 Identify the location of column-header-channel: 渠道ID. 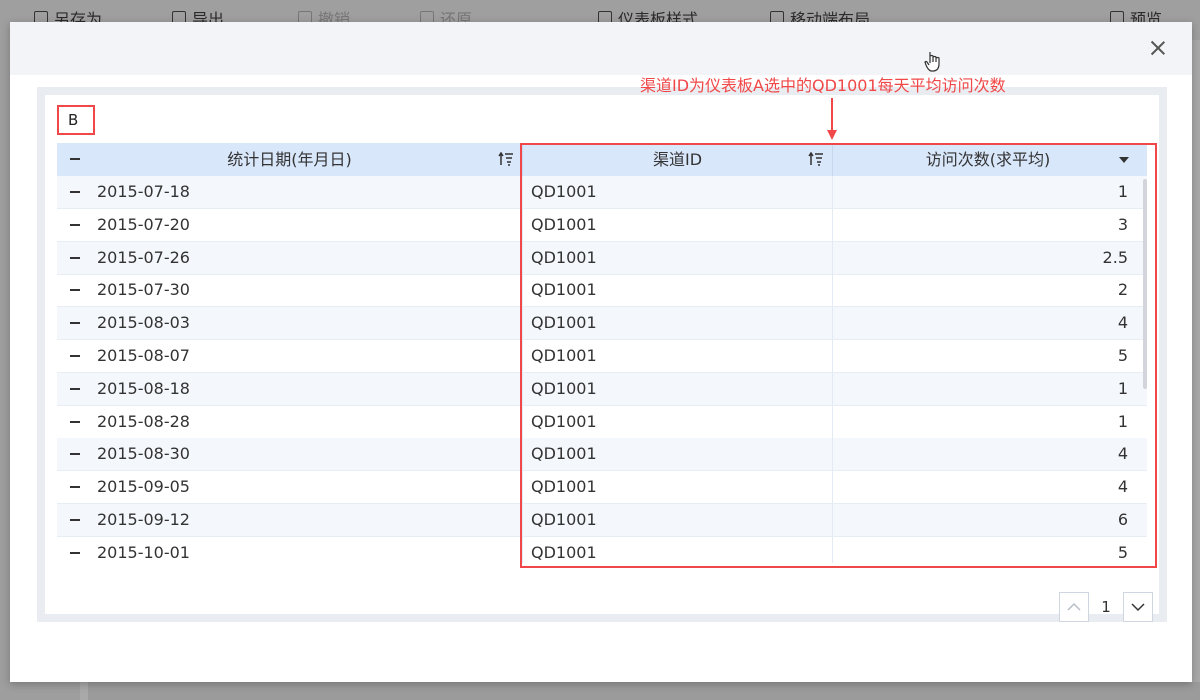
(678, 159).